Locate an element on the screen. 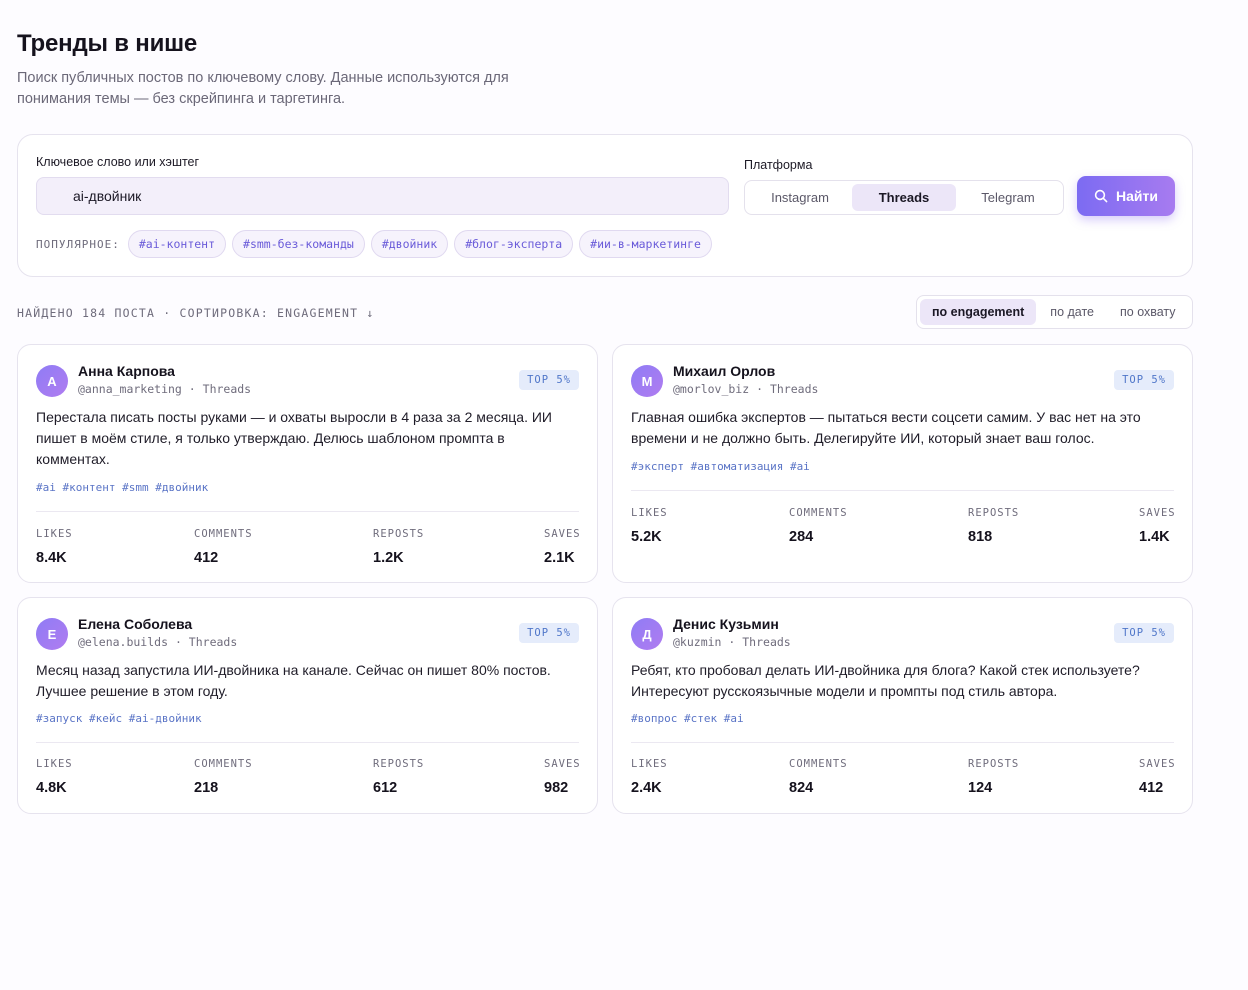 The width and height of the screenshot is (1248, 990). author-name: Денис Кузьмин is located at coordinates (726, 624).